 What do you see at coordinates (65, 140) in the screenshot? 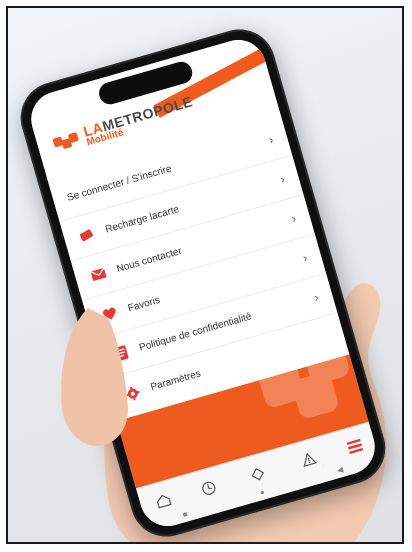
I see `logo-mark-icon` at bounding box center [65, 140].